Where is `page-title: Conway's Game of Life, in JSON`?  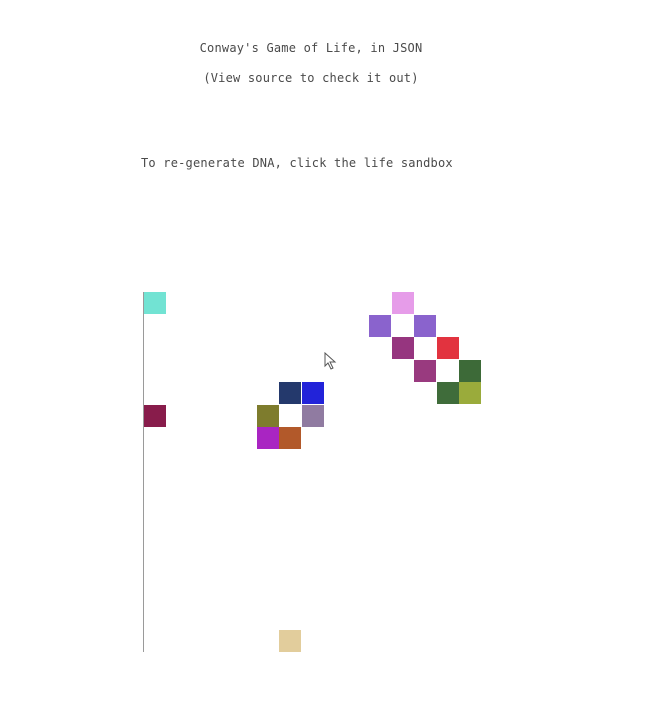
page-title: Conway's Game of Life, in JSON is located at coordinates (311, 48).